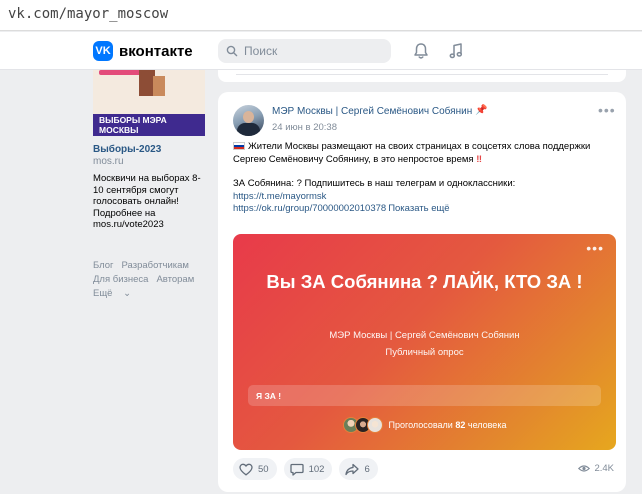 This screenshot has height=494, width=642. I want to click on site-header: VK вконтакте Поиск, so click(321, 51).